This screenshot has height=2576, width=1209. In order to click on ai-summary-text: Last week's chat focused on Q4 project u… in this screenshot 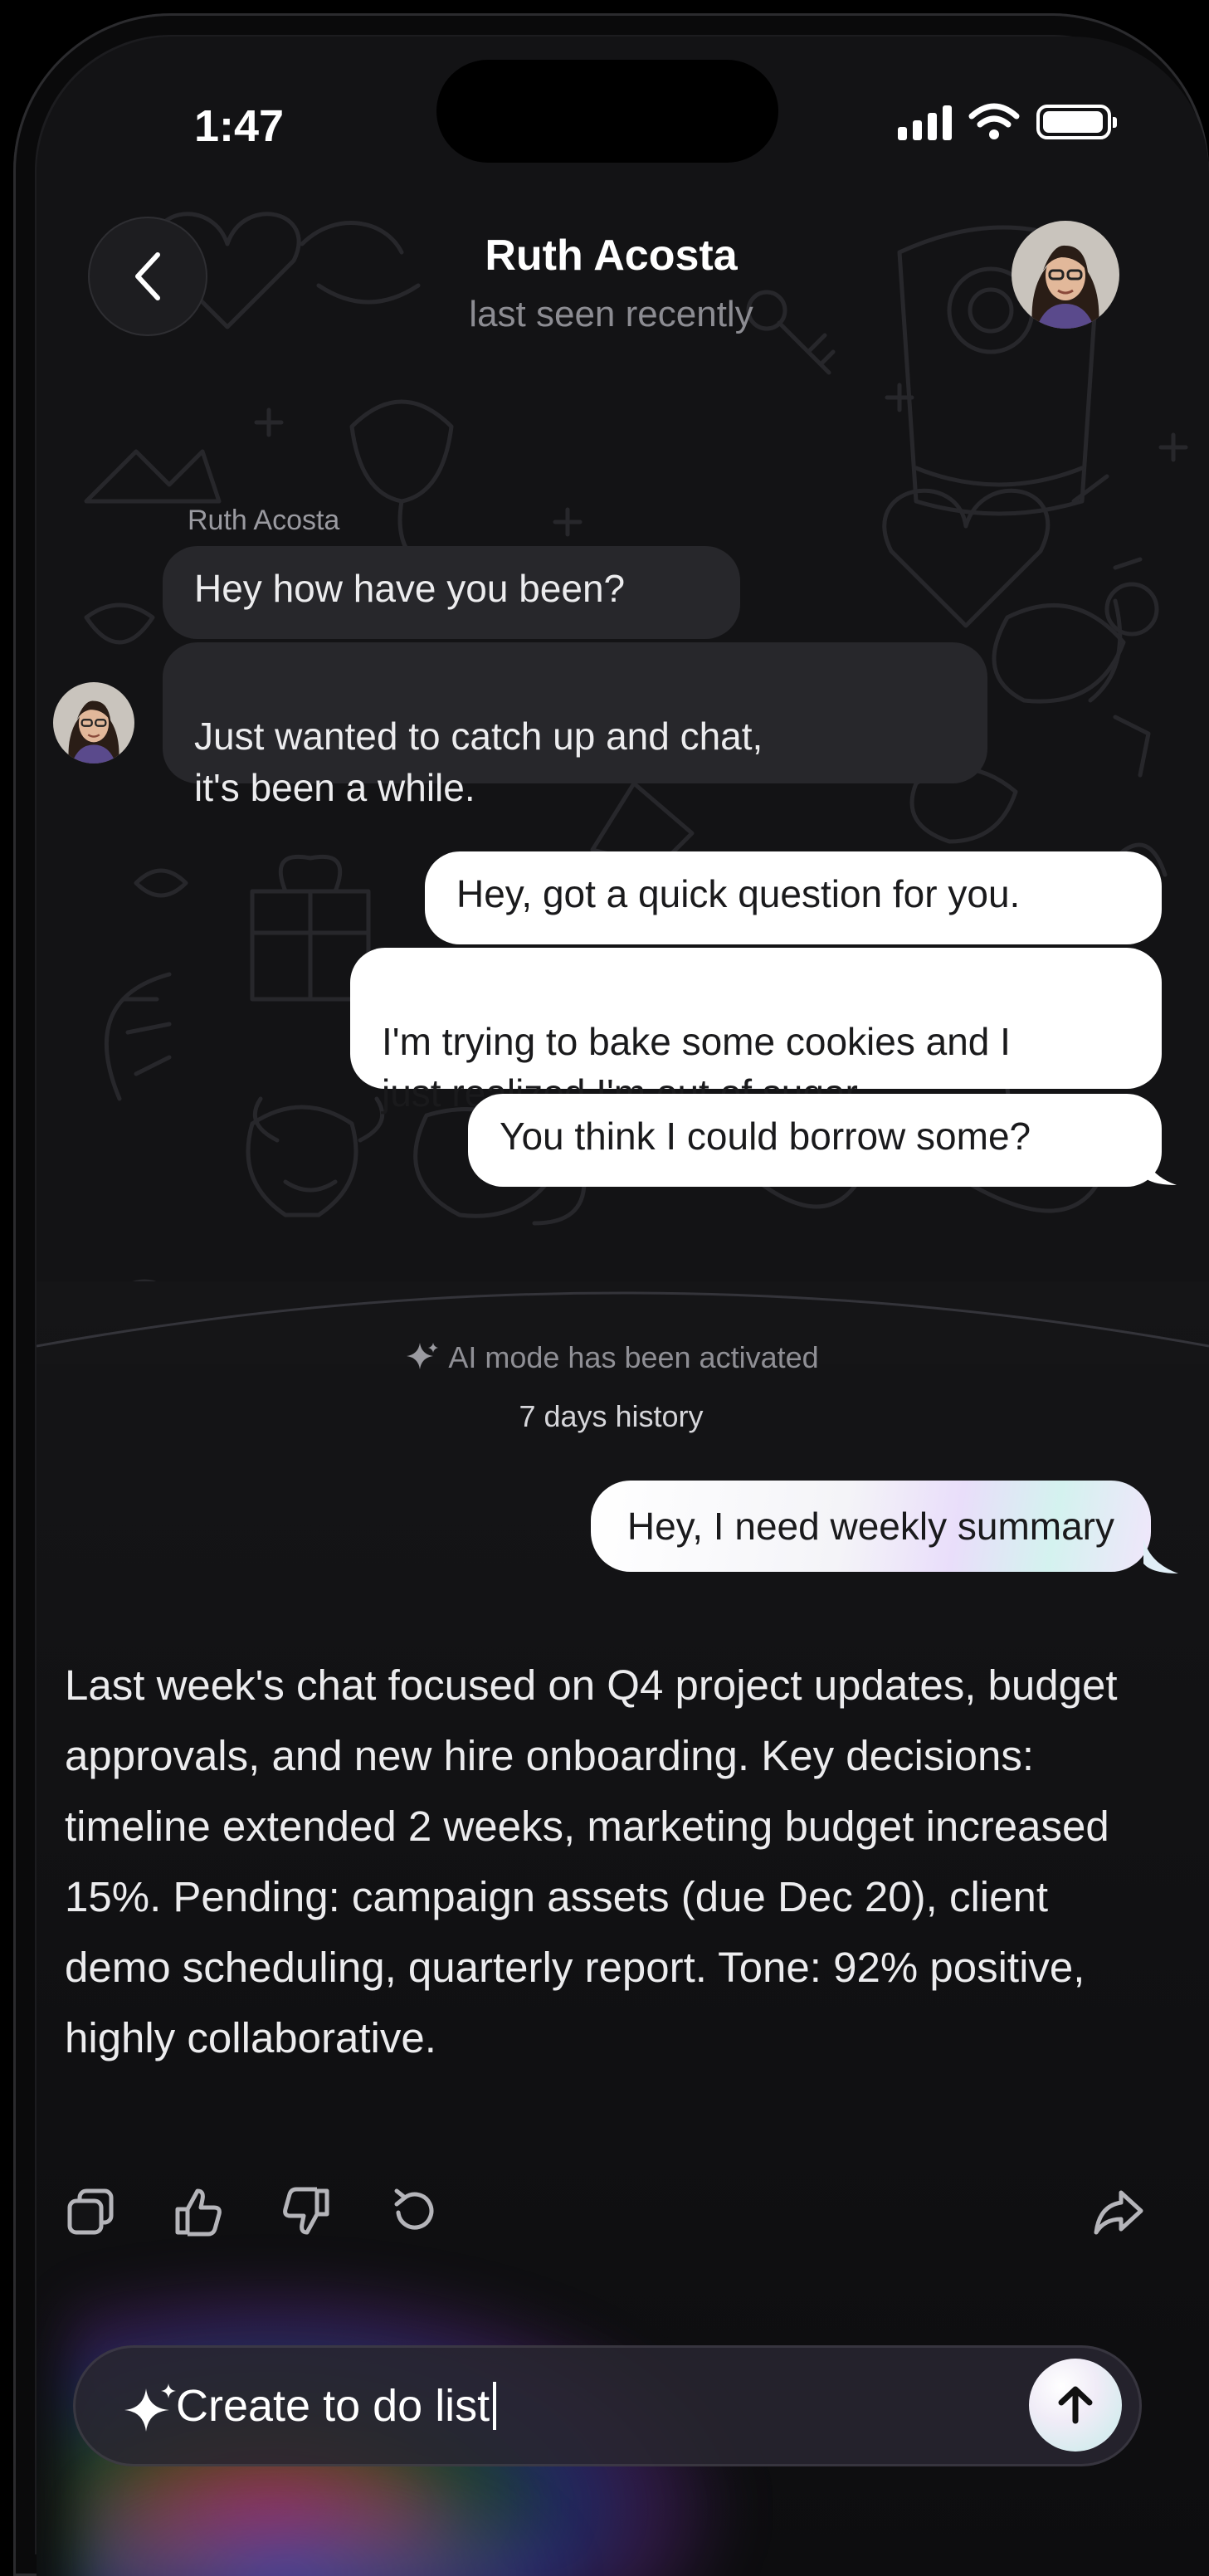, I will do `click(591, 1861)`.